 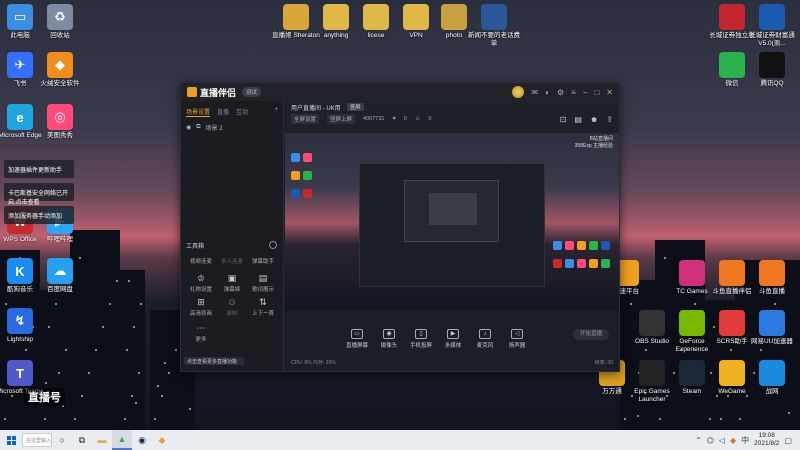 I want to click on desktop-icon-label: 斗鱼直播, so click(x=772, y=291).